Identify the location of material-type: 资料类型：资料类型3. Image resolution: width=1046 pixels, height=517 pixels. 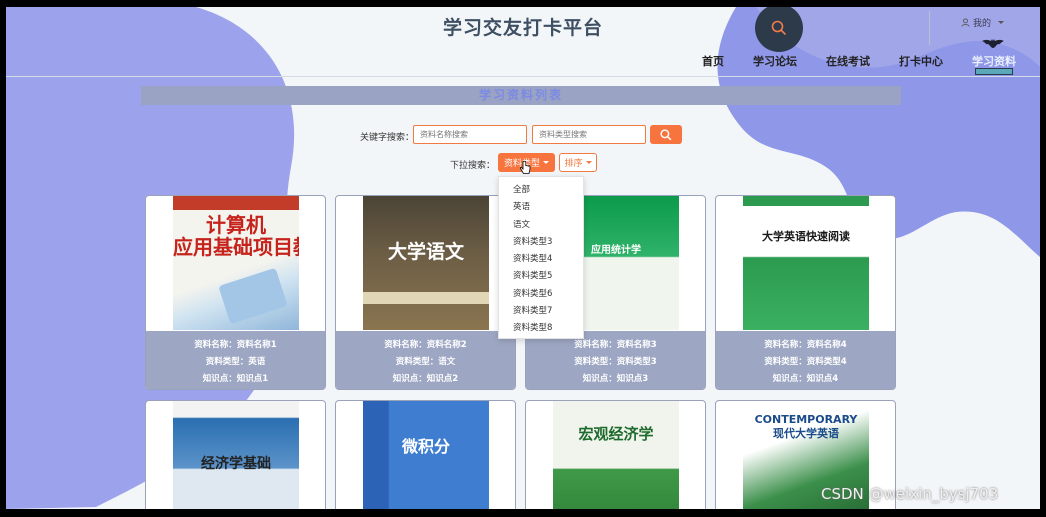
(615, 362).